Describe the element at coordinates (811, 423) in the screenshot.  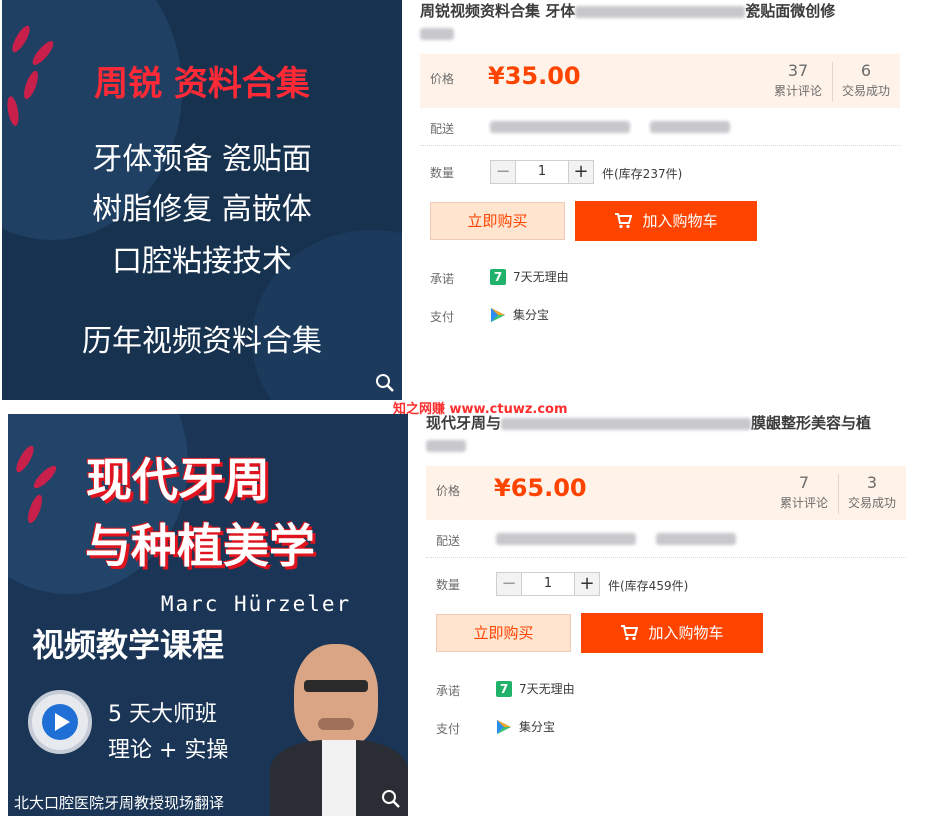
I see `title-text: 膜龈整形美容与植` at that location.